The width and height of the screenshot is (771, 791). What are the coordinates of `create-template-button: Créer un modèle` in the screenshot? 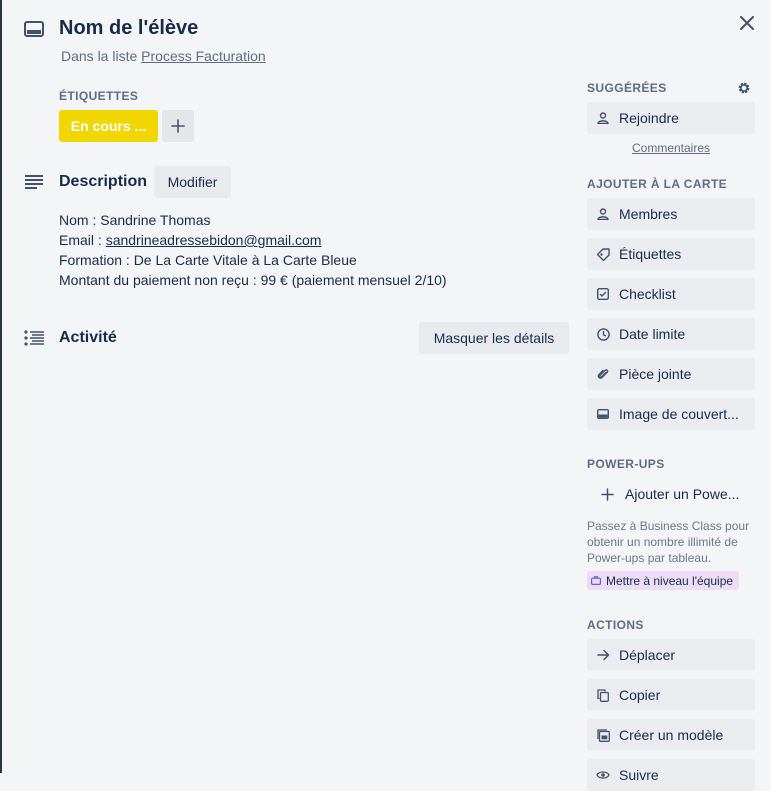 It's located at (671, 735).